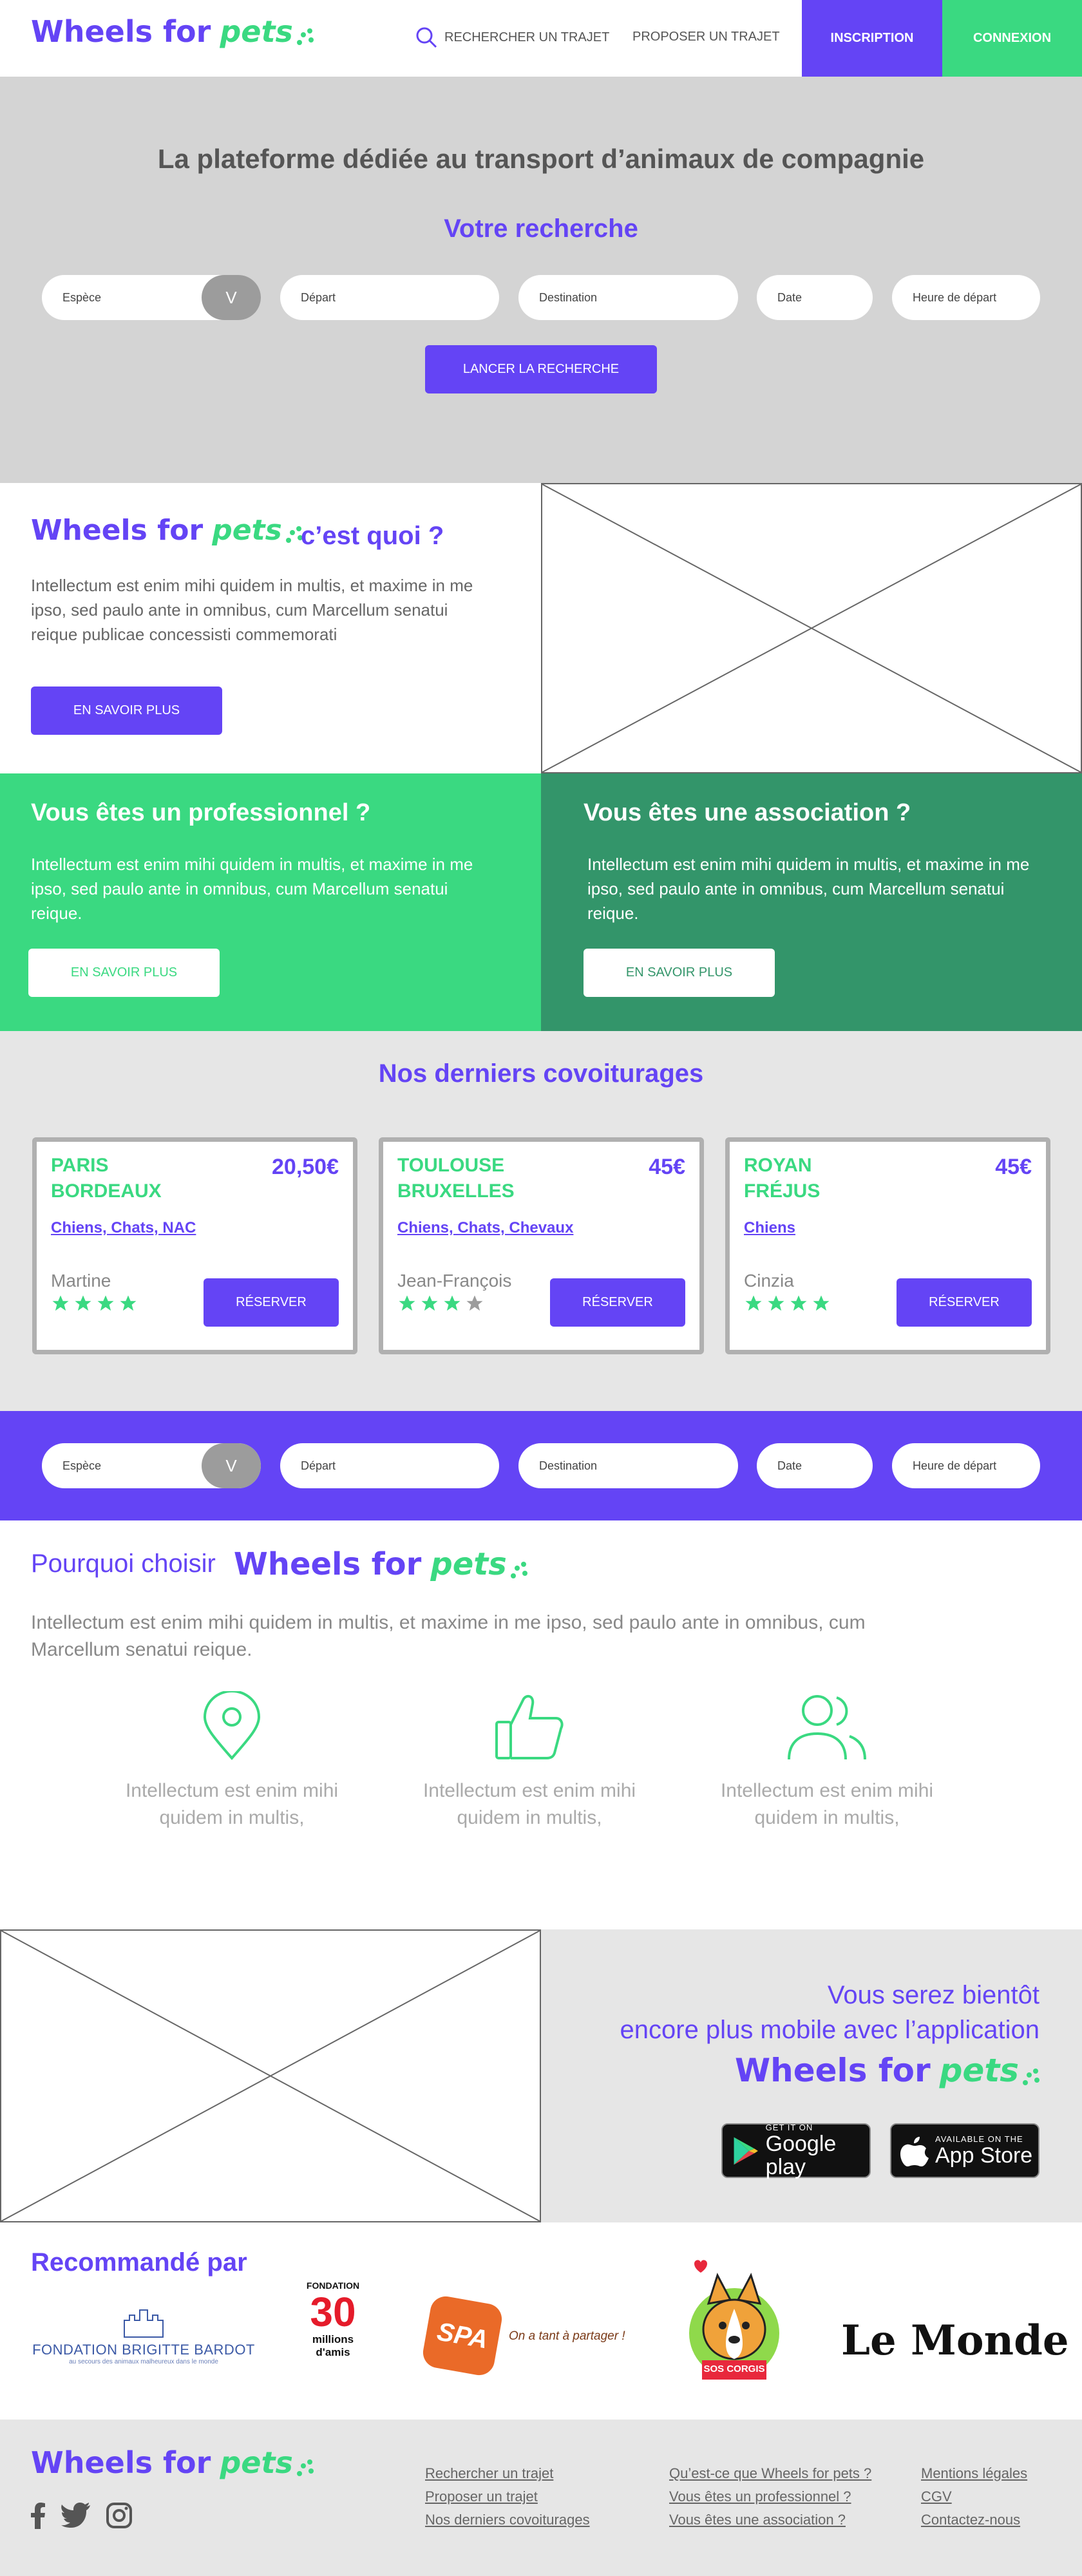 This screenshot has height=2576, width=1082. What do you see at coordinates (1013, 1167) in the screenshot?
I see `ride-price: 45€` at bounding box center [1013, 1167].